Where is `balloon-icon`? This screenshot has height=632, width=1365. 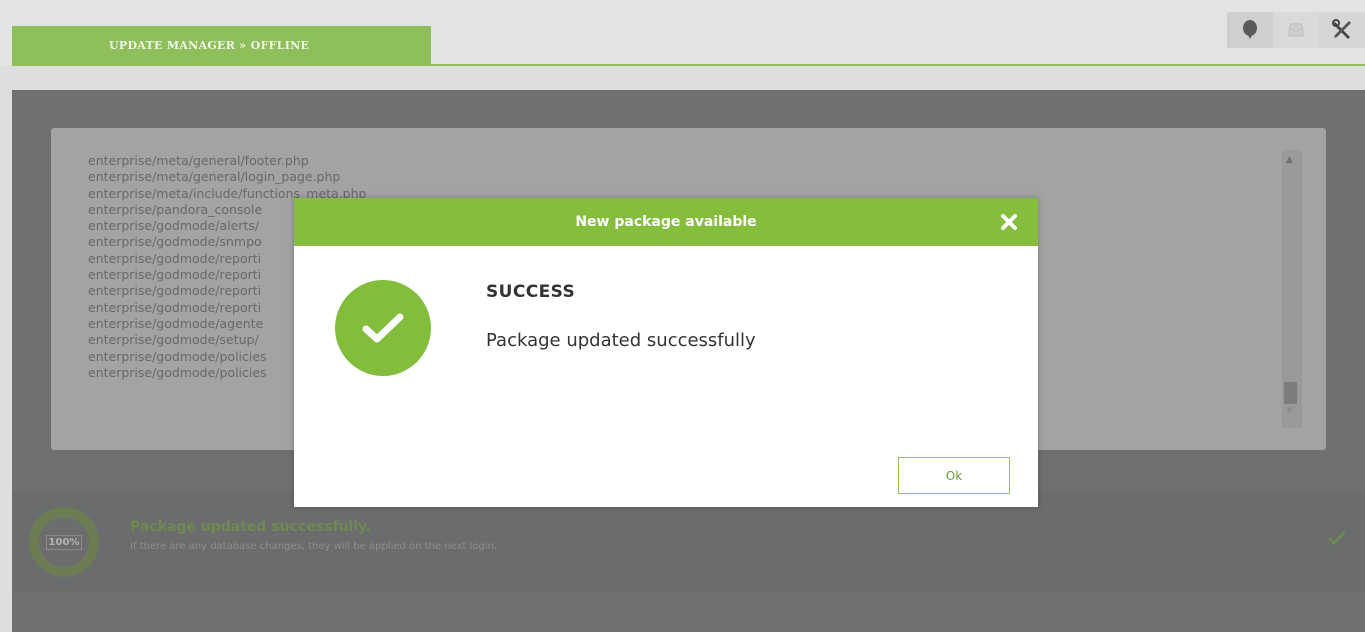 balloon-icon is located at coordinates (1250, 29).